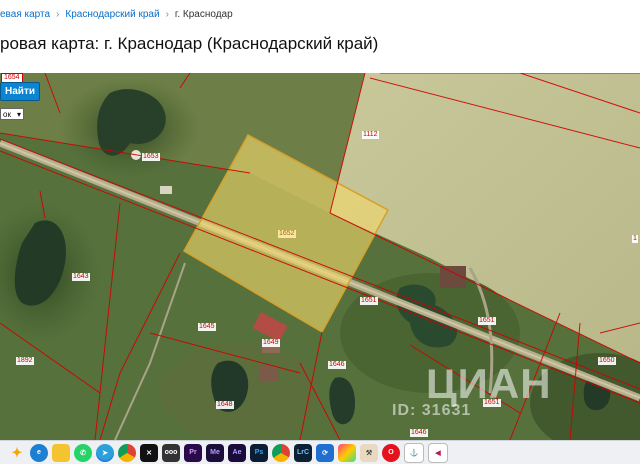 The image size is (640, 464). I want to click on parcel-label: 1643, so click(81, 277).